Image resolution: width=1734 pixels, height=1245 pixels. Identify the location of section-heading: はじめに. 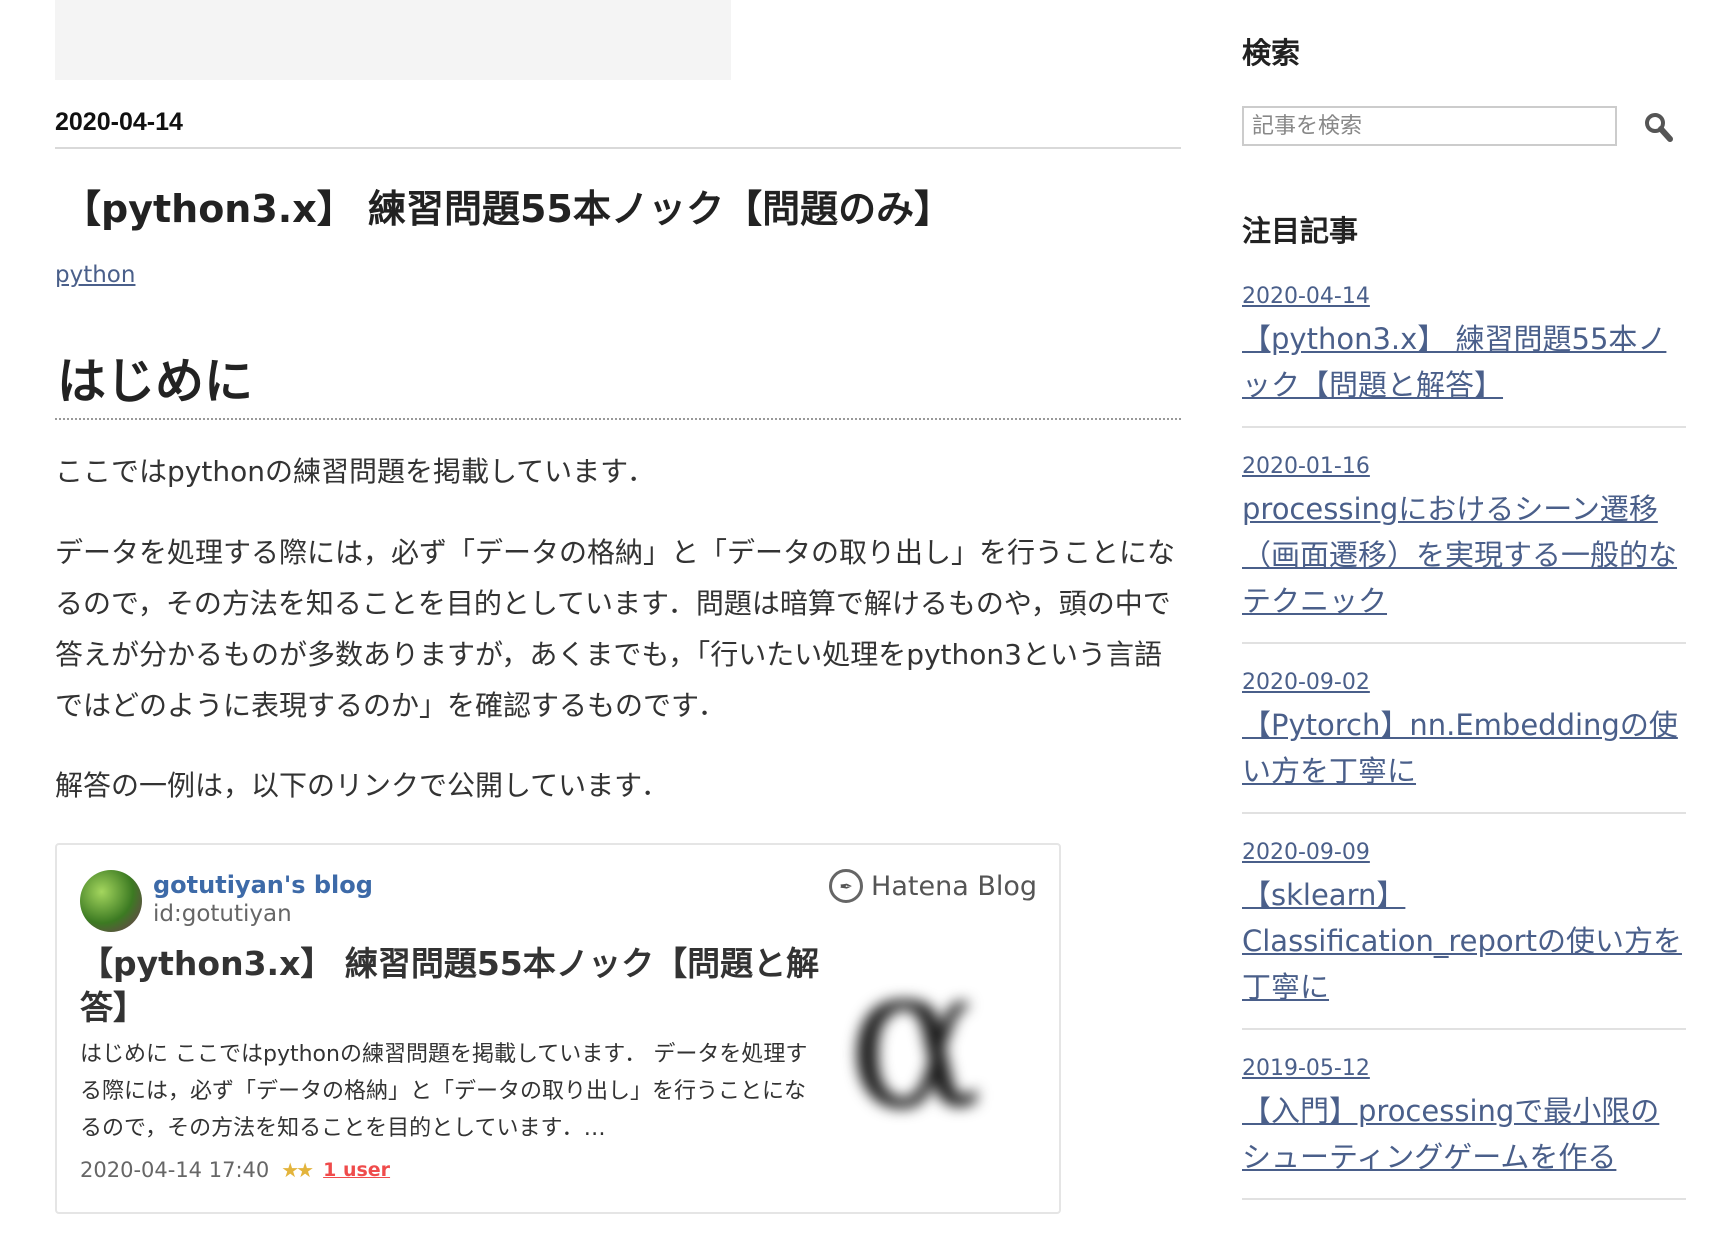
(155, 381).